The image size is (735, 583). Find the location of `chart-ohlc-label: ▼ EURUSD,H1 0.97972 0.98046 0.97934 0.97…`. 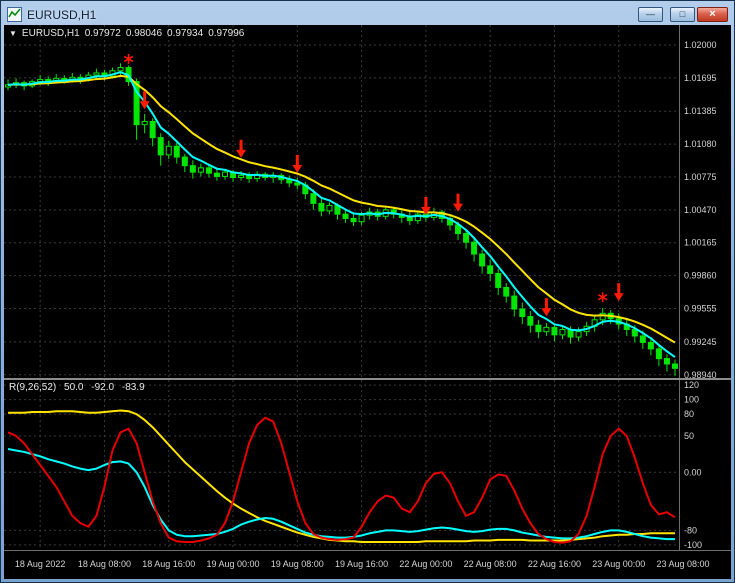

chart-ohlc-label: ▼ EURUSD,H1 0.97972 0.98046 0.97934 0.97… is located at coordinates (126, 33).